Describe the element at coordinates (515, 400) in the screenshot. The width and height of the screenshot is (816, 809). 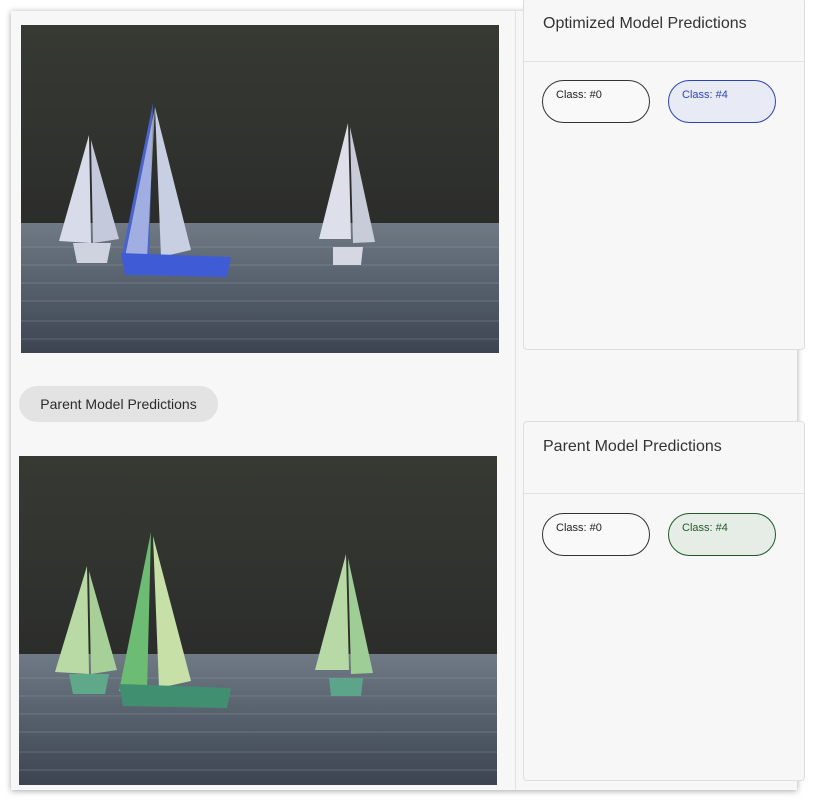
I see `column-divider` at that location.